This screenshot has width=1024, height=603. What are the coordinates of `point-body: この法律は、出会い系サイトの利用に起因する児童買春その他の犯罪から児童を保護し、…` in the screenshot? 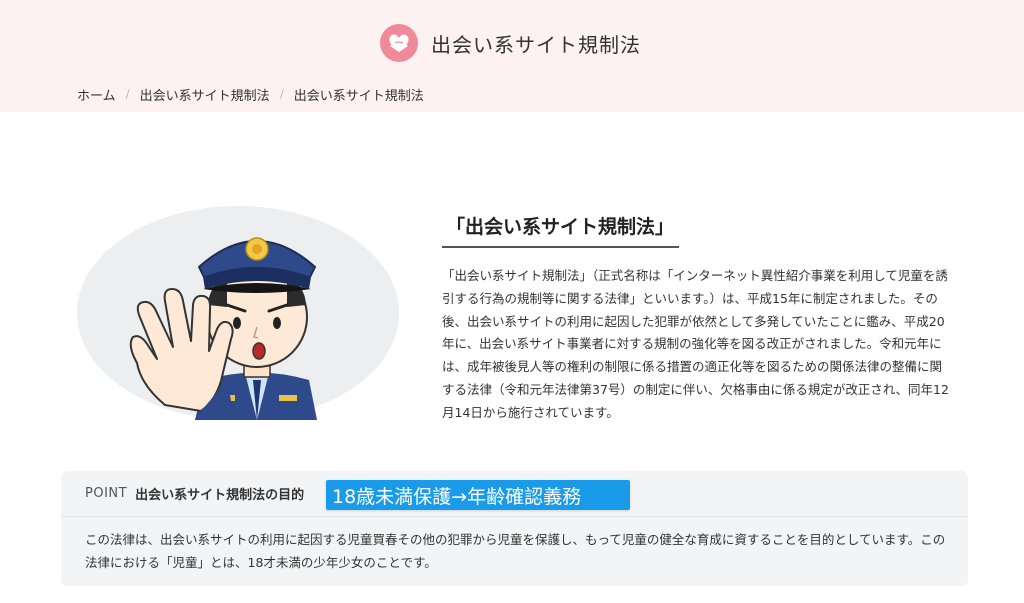 It's located at (515, 551).